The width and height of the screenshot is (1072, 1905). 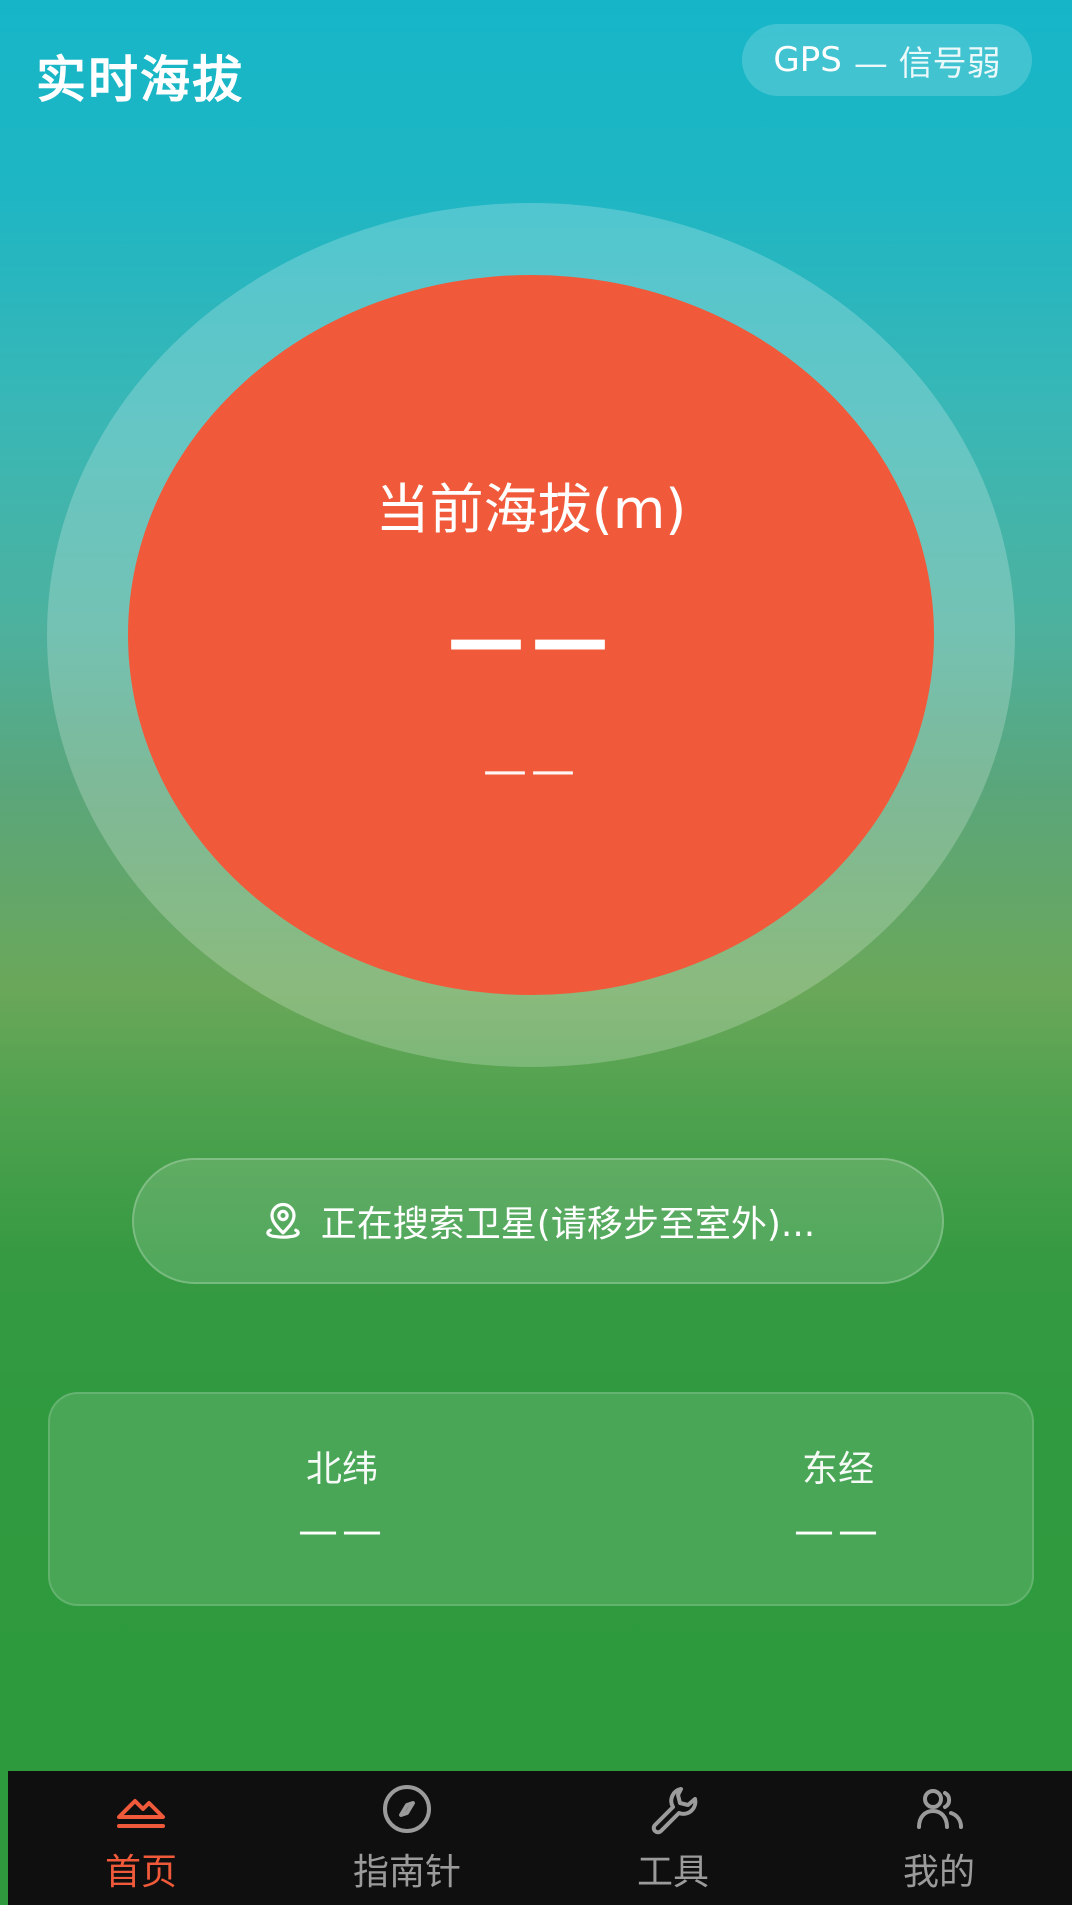 I want to click on gps-status-pill: GPS — 信号弱, so click(x=887, y=60).